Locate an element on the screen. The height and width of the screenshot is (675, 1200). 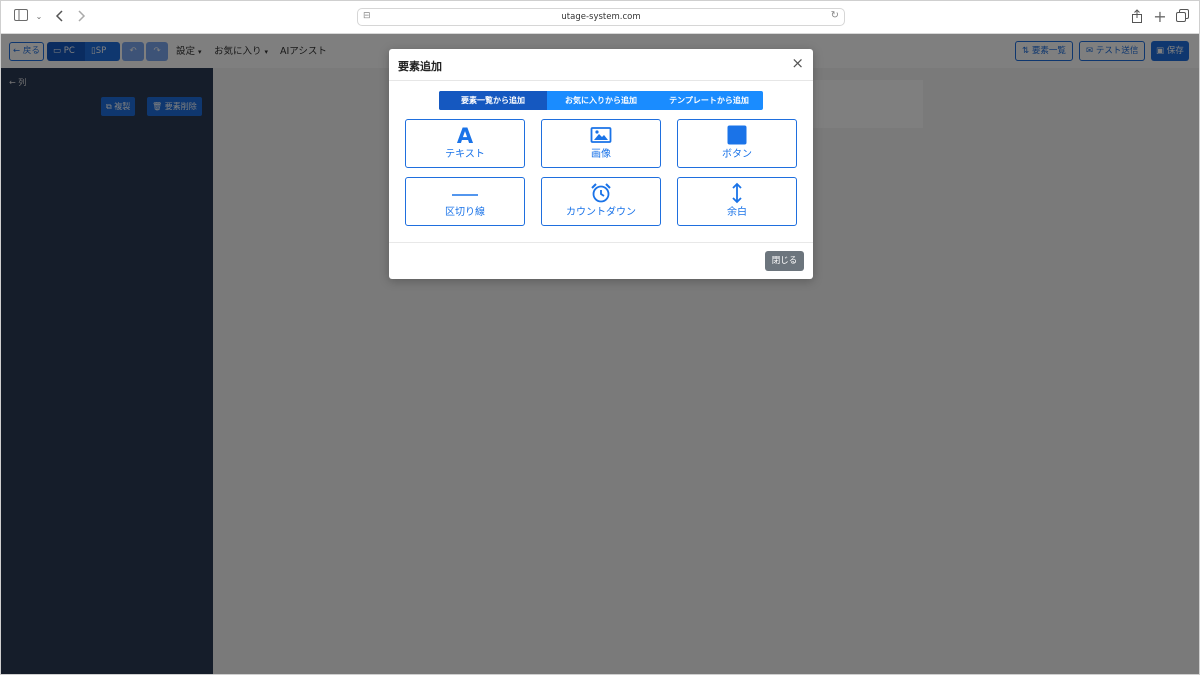
tab-favorites: お気に入りから追加 is located at coordinates (601, 100).